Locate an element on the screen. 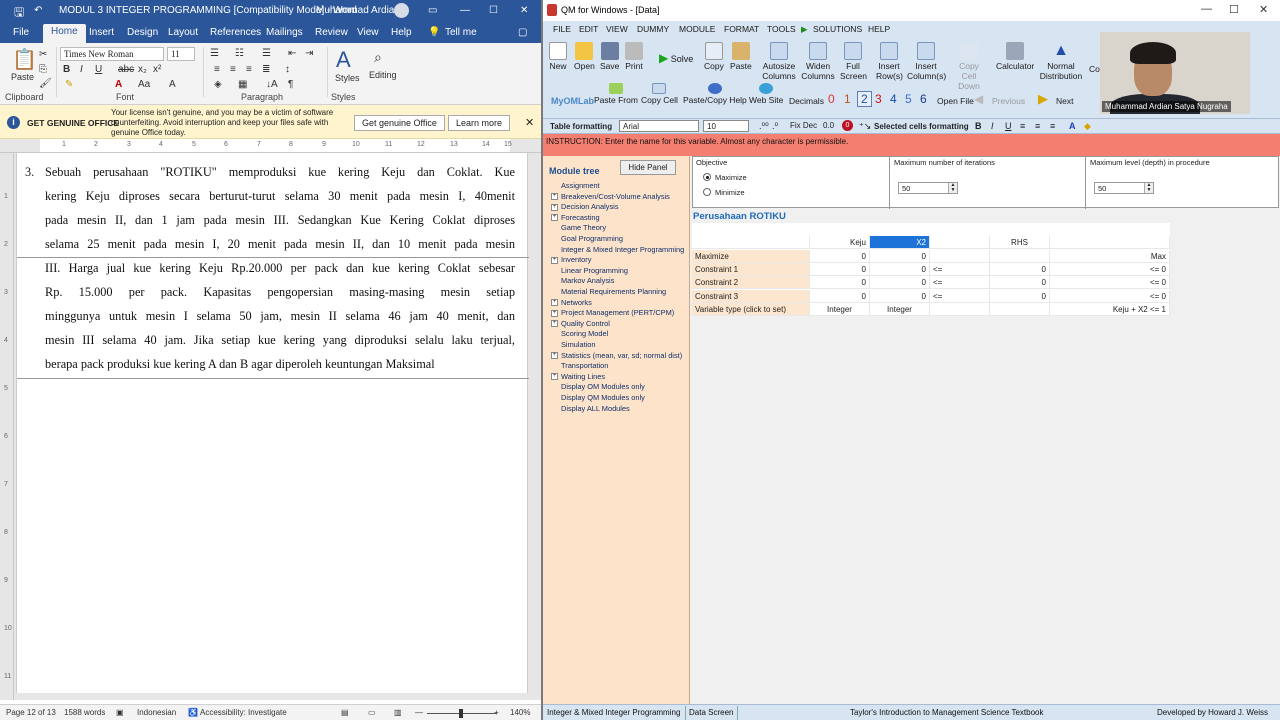  tree-item: Waiting Lines is located at coordinates (583, 376).